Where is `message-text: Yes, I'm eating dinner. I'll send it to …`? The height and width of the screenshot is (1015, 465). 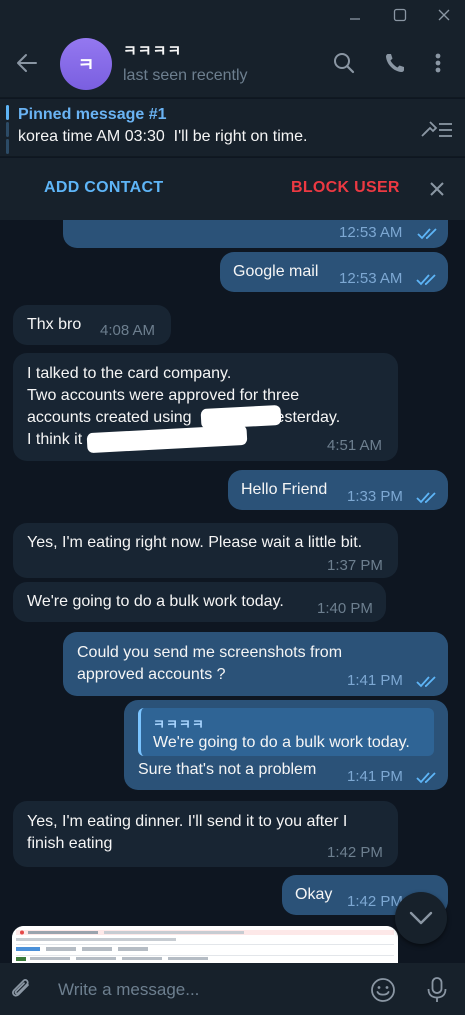
message-text: Yes, I'm eating dinner. I'll send it to … is located at coordinates (187, 832).